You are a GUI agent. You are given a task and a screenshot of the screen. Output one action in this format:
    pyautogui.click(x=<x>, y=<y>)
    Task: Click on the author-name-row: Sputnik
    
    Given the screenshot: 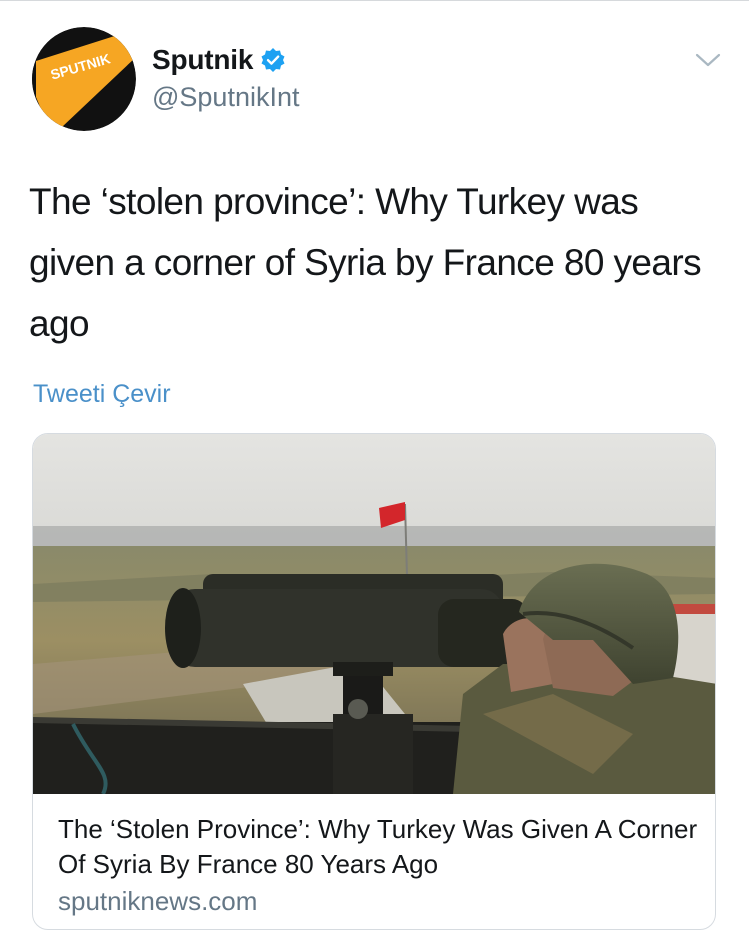 What is the action you would take?
    pyautogui.click(x=219, y=60)
    